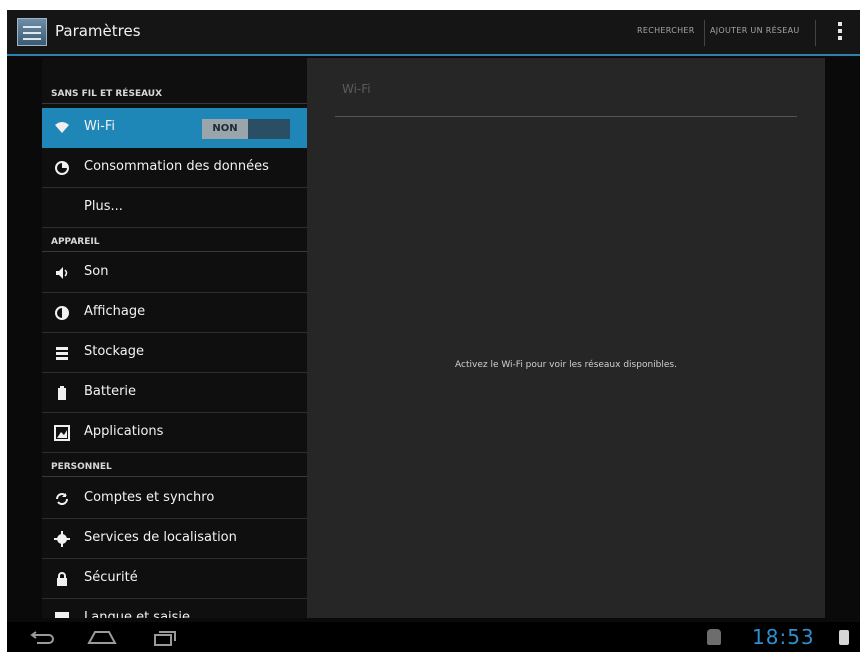  I want to click on add-network-button: AJOUTER UN RÉSEAU, so click(755, 30).